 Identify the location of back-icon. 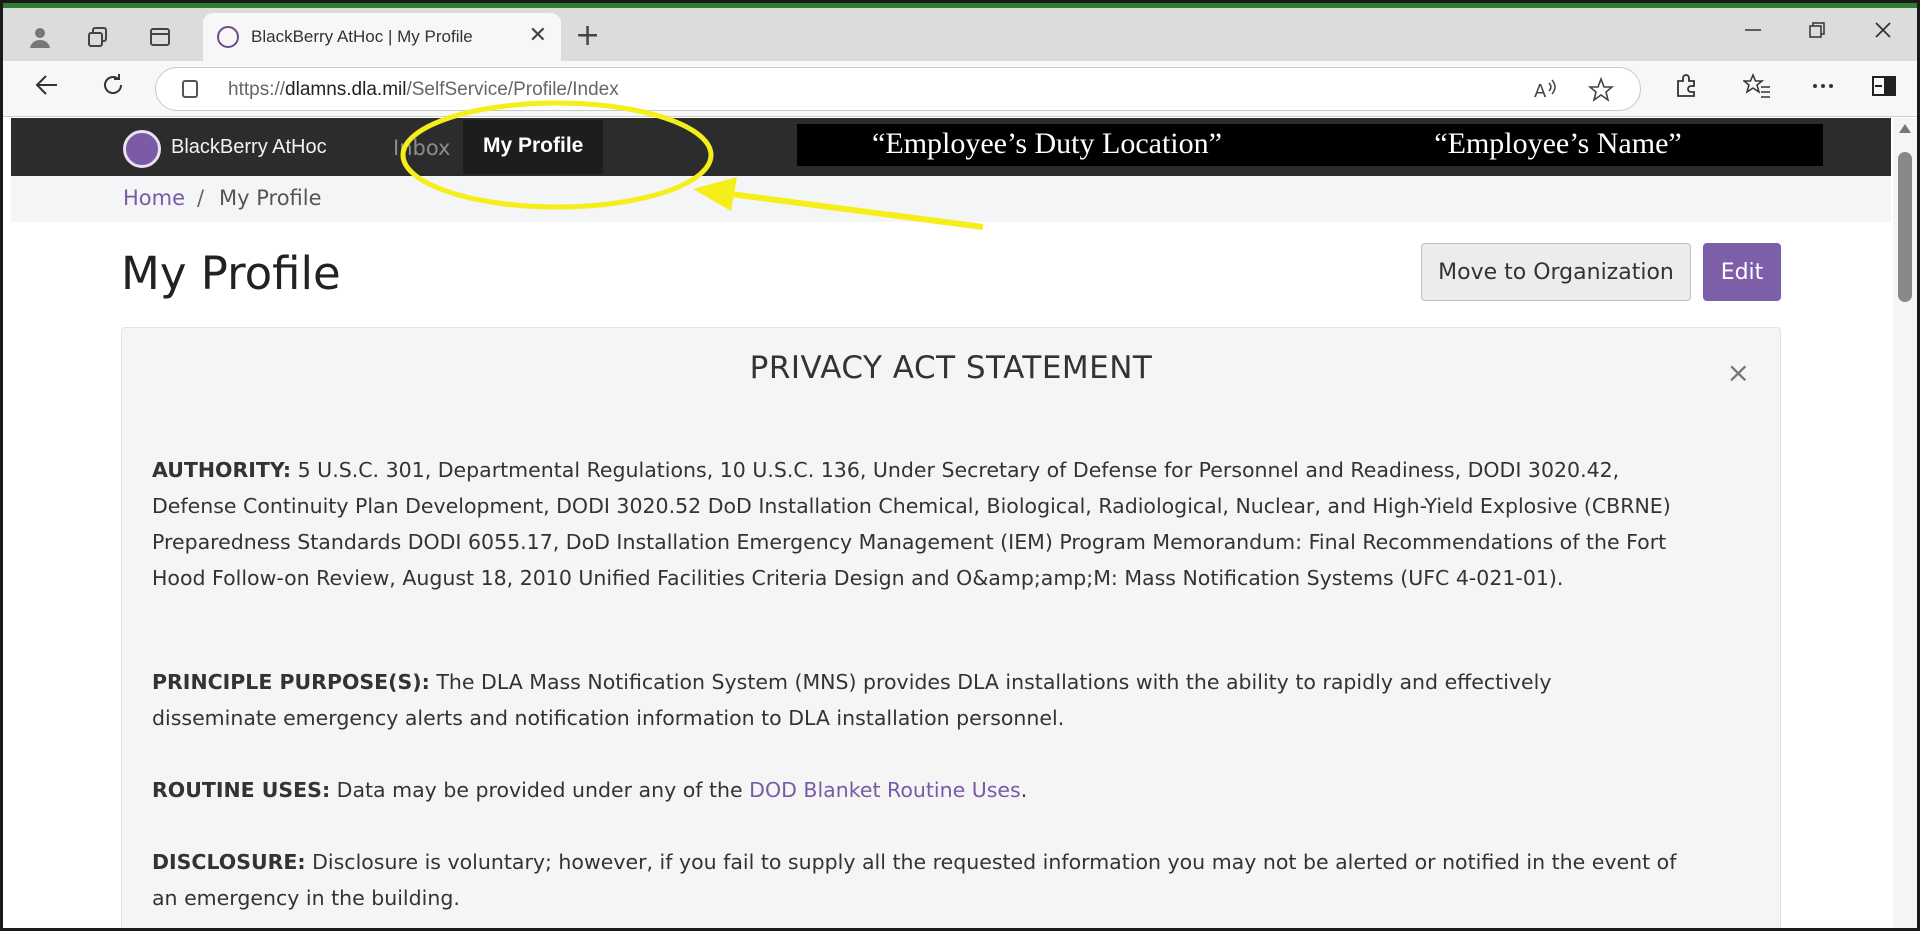
(47, 88).